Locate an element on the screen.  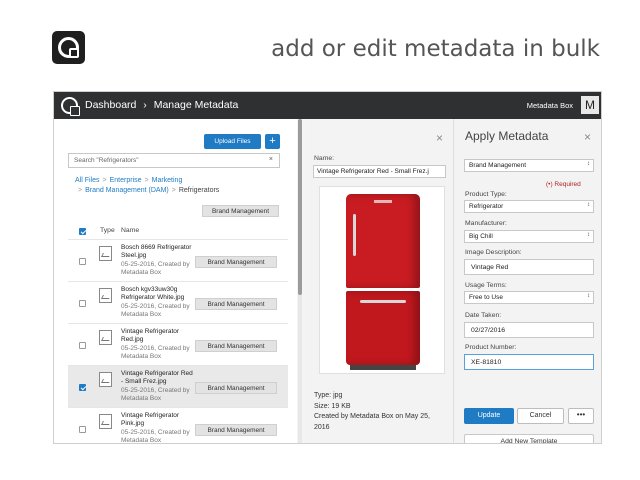
date-taken-input: 02/27/2016 is located at coordinates (529, 330).